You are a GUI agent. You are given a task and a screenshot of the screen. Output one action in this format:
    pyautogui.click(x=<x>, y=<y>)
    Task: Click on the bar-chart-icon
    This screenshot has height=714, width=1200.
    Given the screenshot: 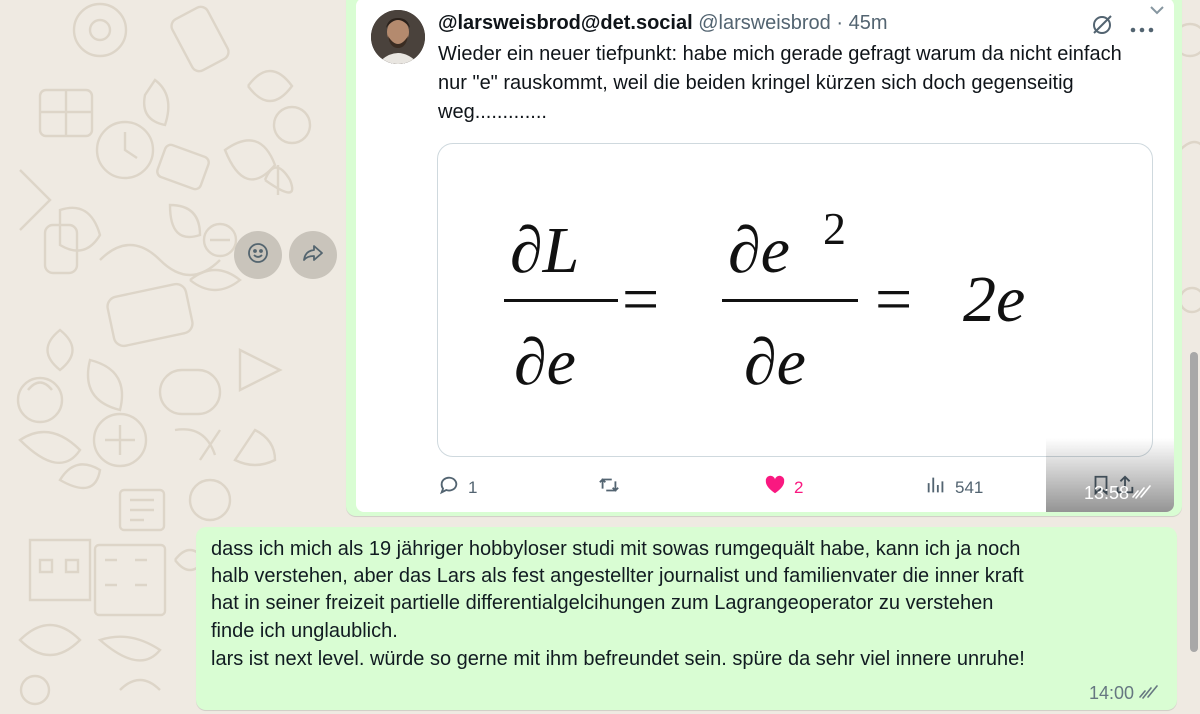 What is the action you would take?
    pyautogui.click(x=936, y=487)
    